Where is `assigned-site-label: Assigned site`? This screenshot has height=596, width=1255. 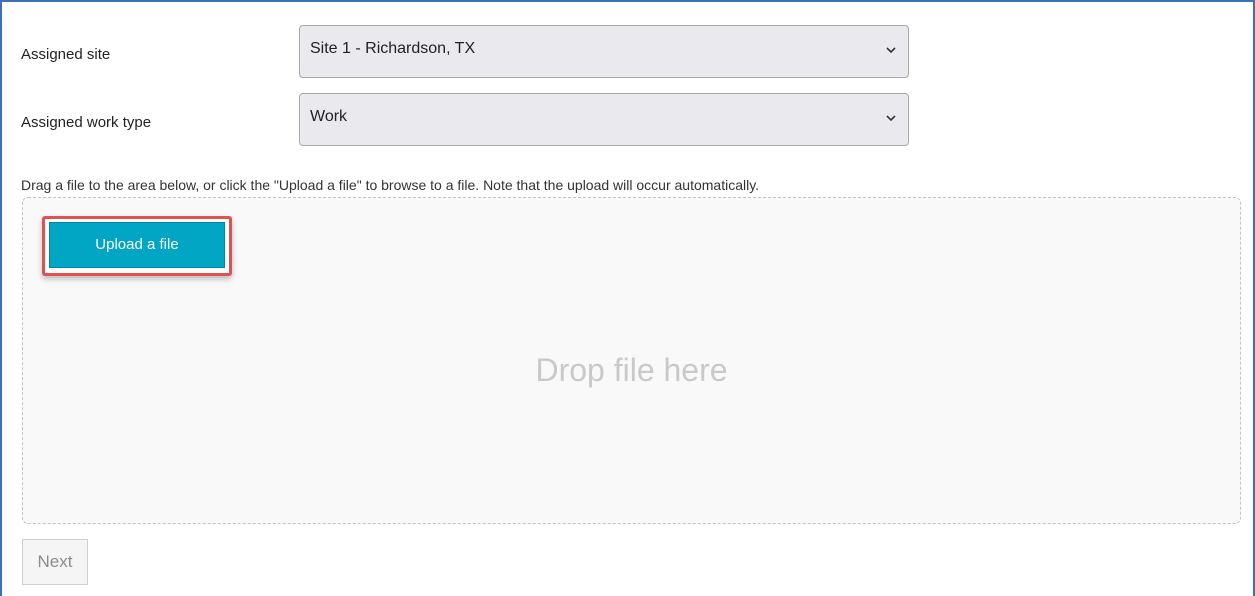 assigned-site-label: Assigned site is located at coordinates (66, 54).